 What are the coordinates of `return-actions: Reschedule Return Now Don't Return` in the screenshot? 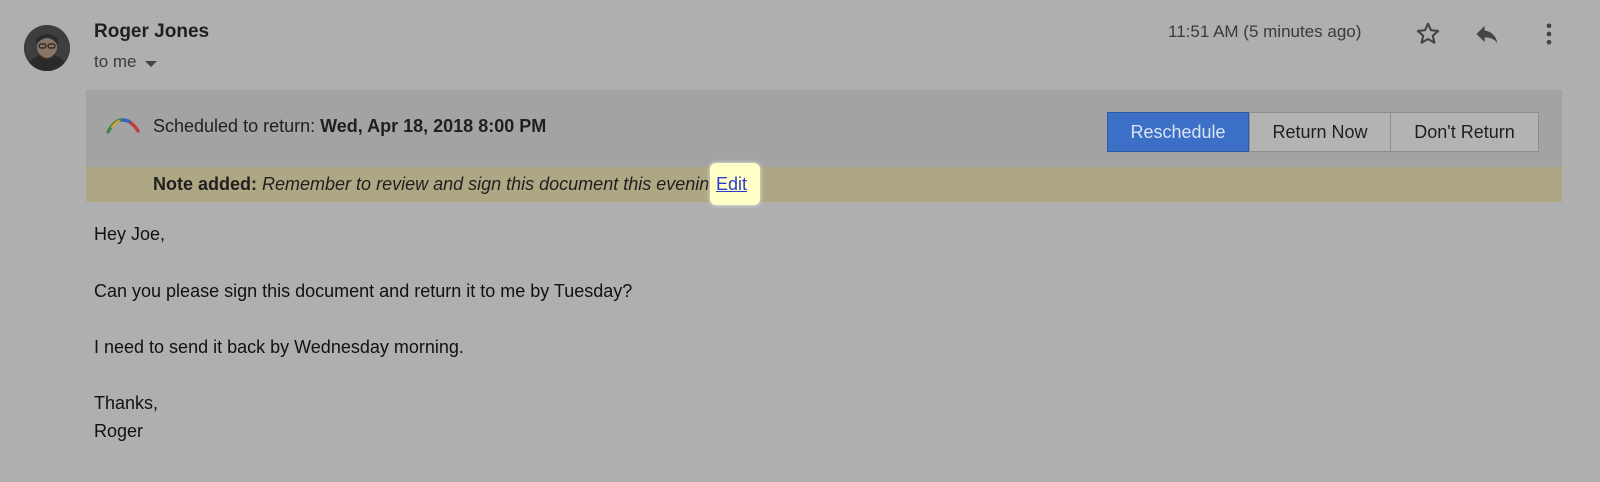 It's located at (1323, 132).